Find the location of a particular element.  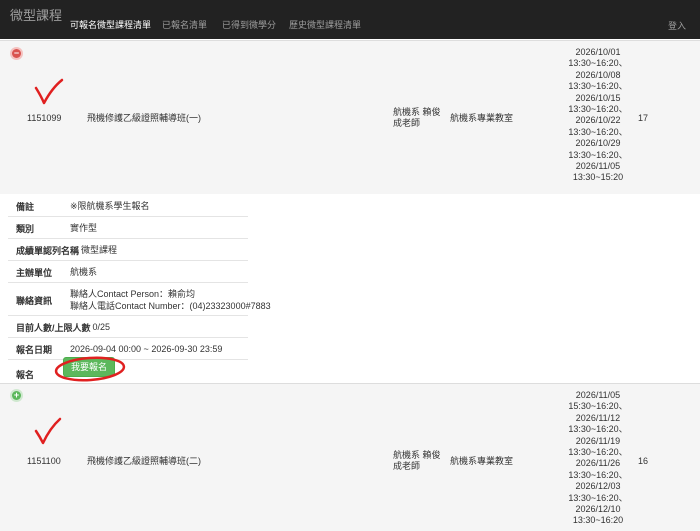

course-hours: 16 is located at coordinates (643, 461).